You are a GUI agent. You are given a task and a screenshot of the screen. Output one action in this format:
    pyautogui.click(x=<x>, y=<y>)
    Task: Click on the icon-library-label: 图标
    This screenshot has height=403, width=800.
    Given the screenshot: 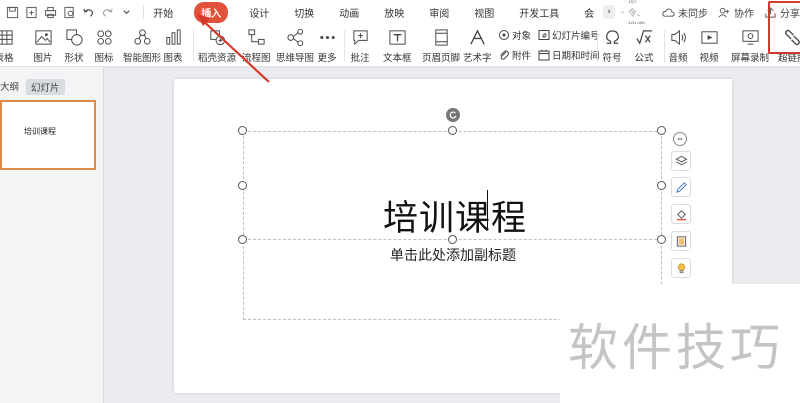 What is the action you would take?
    pyautogui.click(x=104, y=58)
    